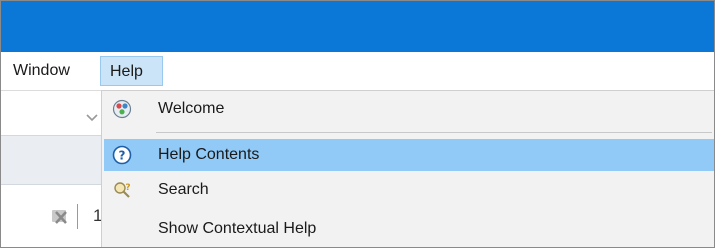 The height and width of the screenshot is (248, 715). Describe the element at coordinates (60, 219) in the screenshot. I see `clear-icon` at that location.